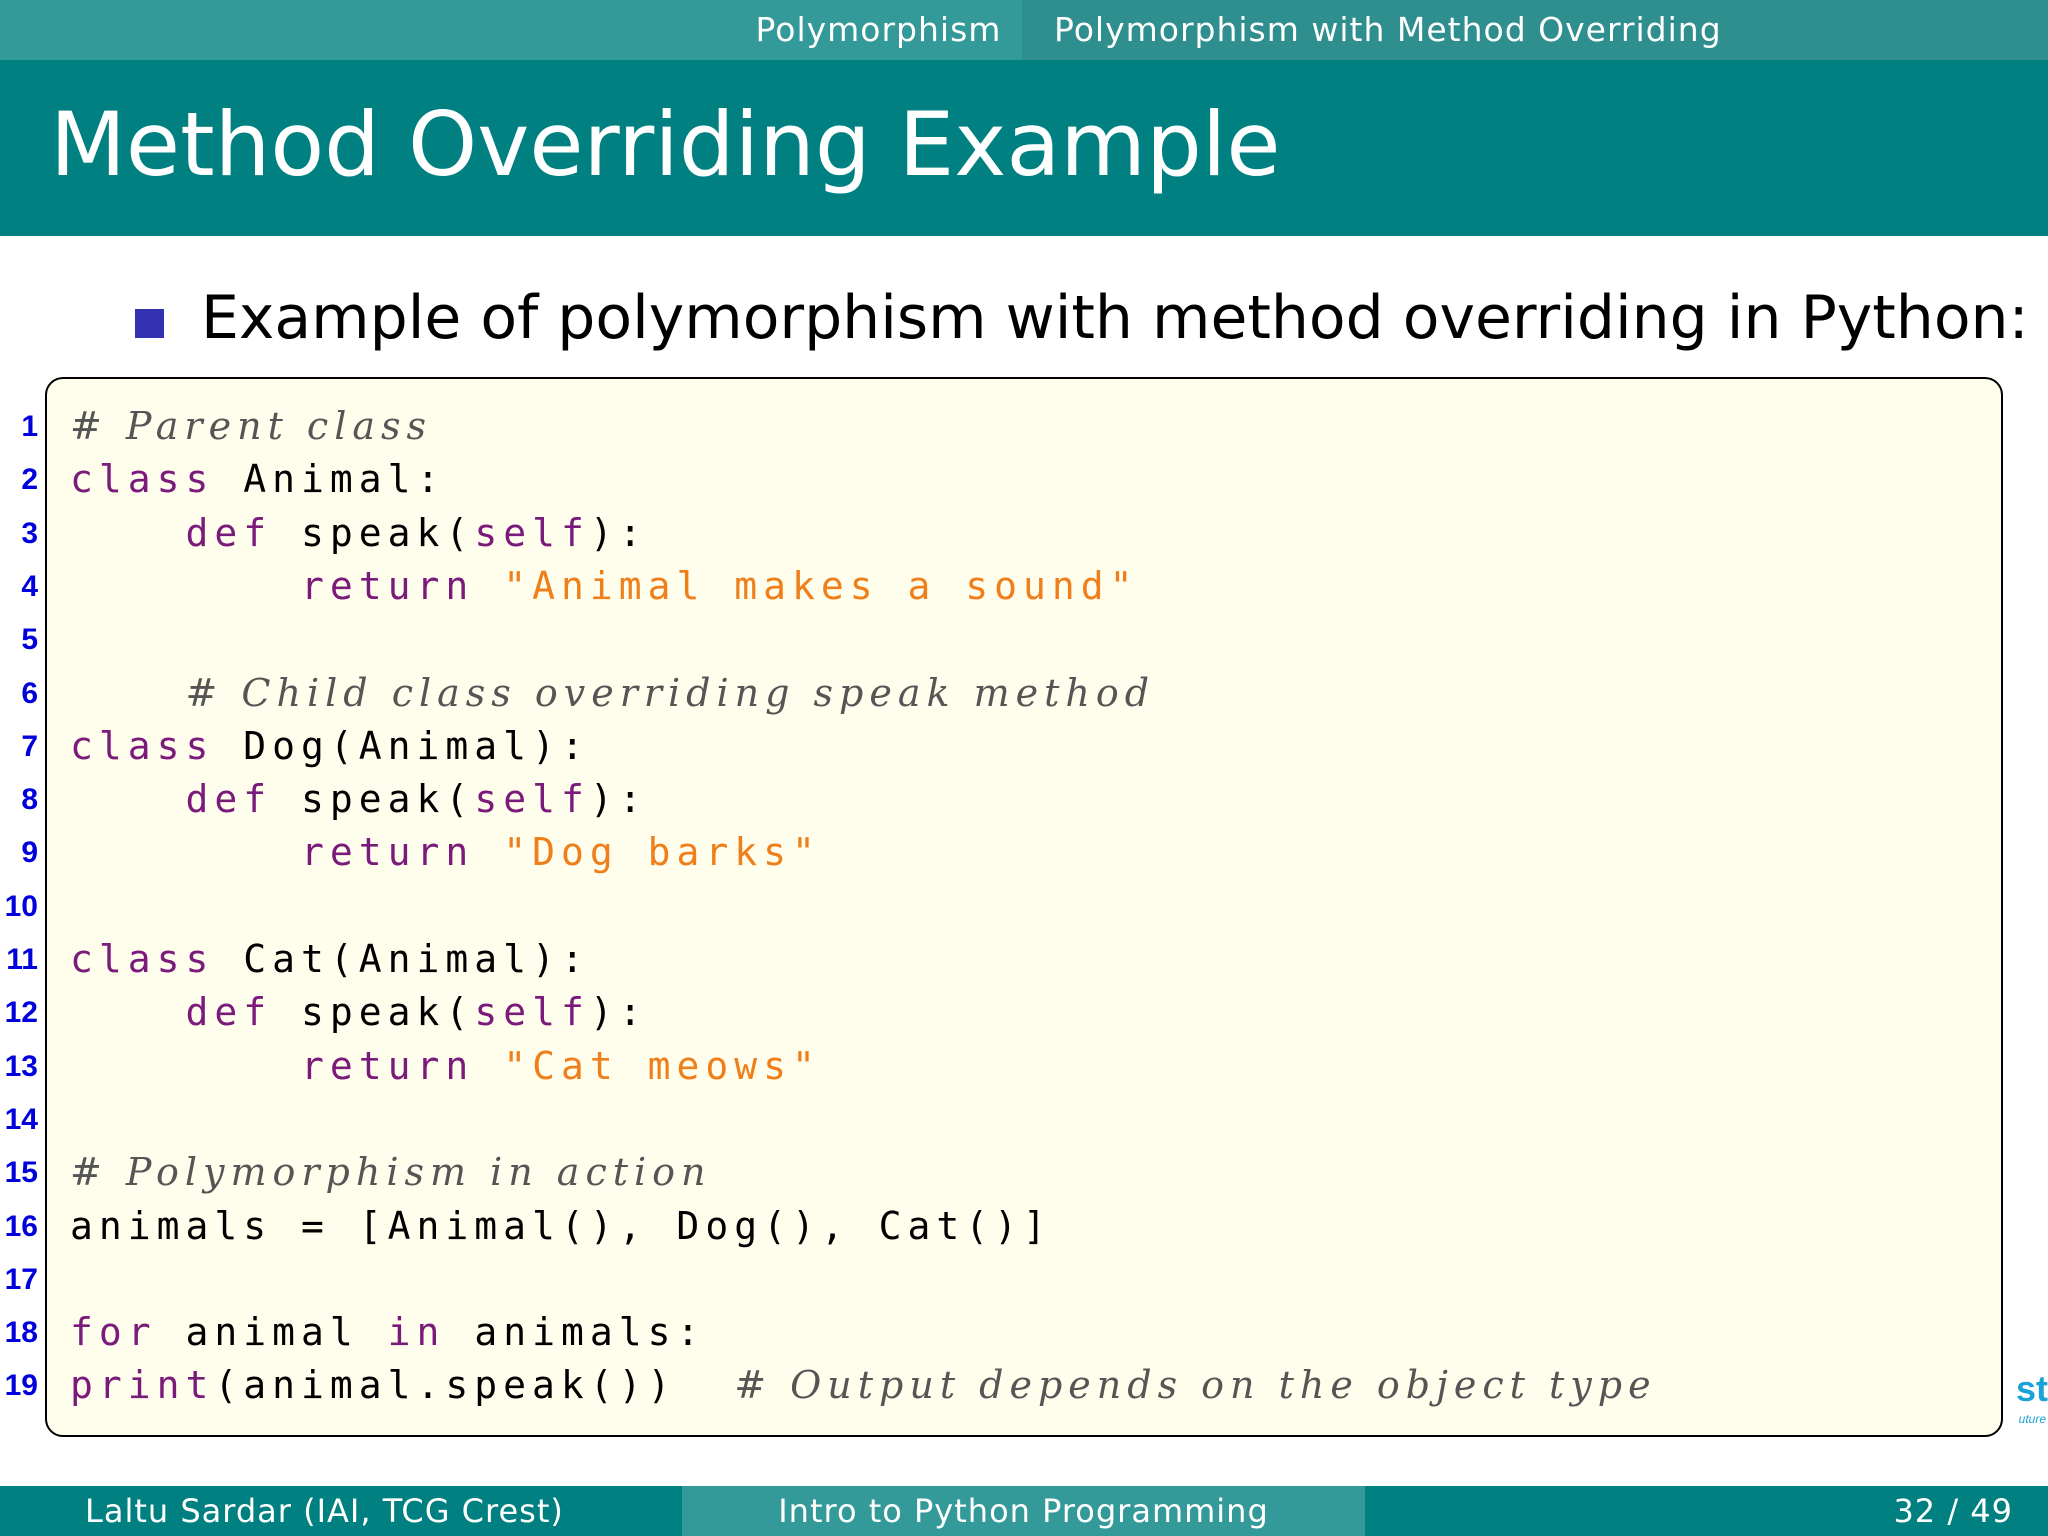  What do you see at coordinates (21, 1173) in the screenshot?
I see `line-number: 15` at bounding box center [21, 1173].